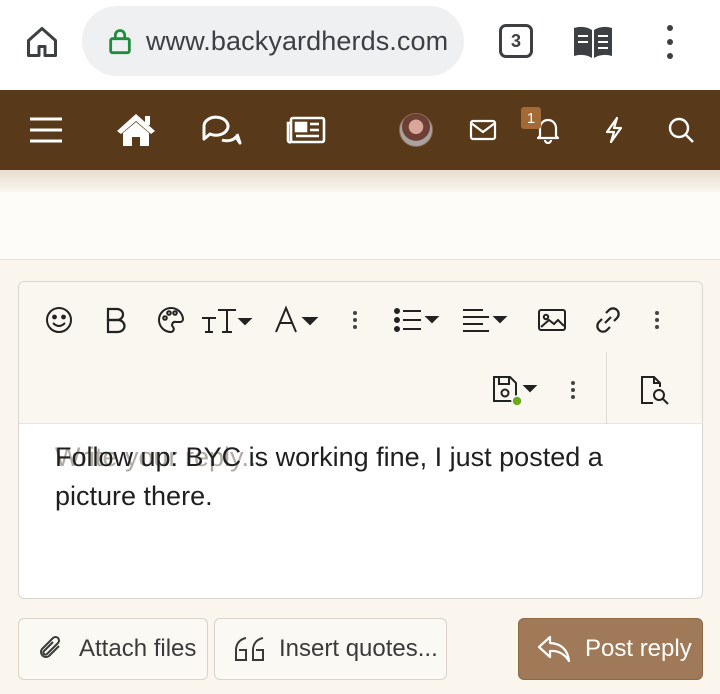 Image resolution: width=720 pixels, height=694 pixels. Describe the element at coordinates (655, 390) in the screenshot. I see `preview-icon` at that location.